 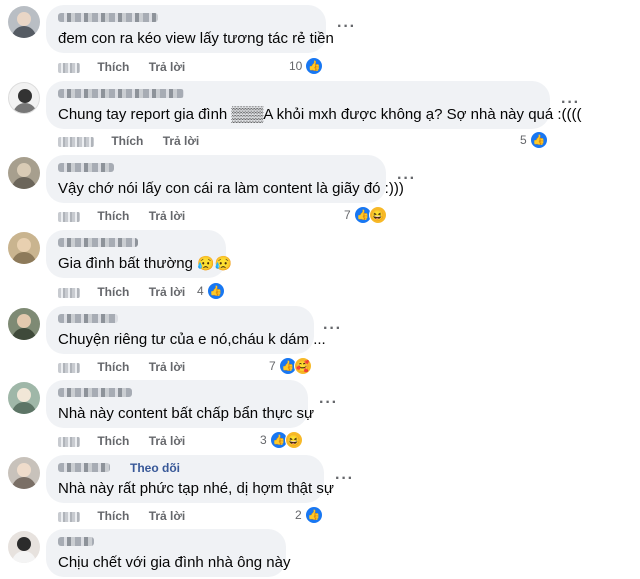 I want to click on reaction-count: 4, so click(x=200, y=291).